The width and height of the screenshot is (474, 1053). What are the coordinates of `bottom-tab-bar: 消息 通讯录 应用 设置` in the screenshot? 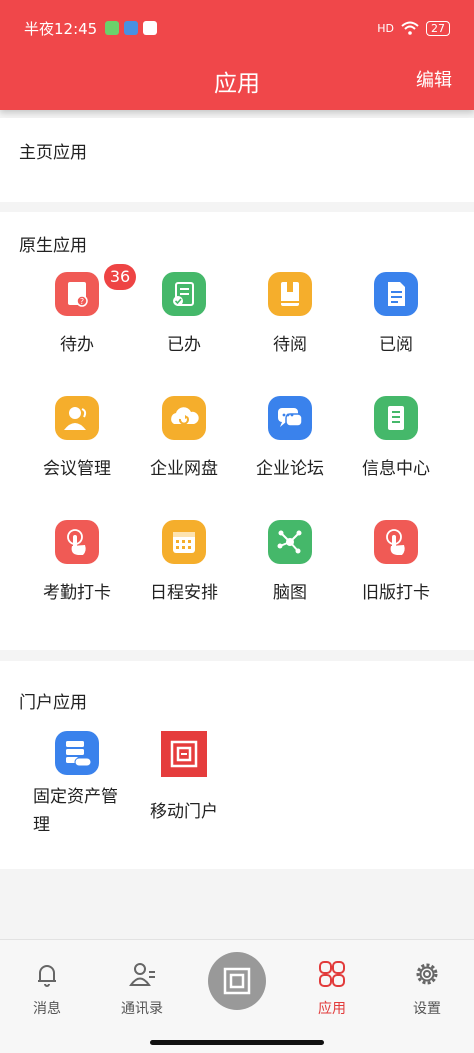 It's located at (237, 996).